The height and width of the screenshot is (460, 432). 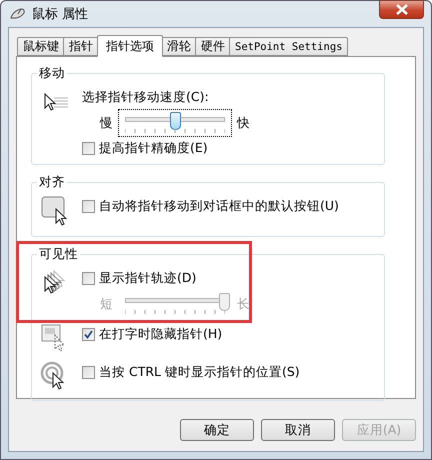 What do you see at coordinates (58, 254) in the screenshot?
I see `group-title: 可见性` at bounding box center [58, 254].